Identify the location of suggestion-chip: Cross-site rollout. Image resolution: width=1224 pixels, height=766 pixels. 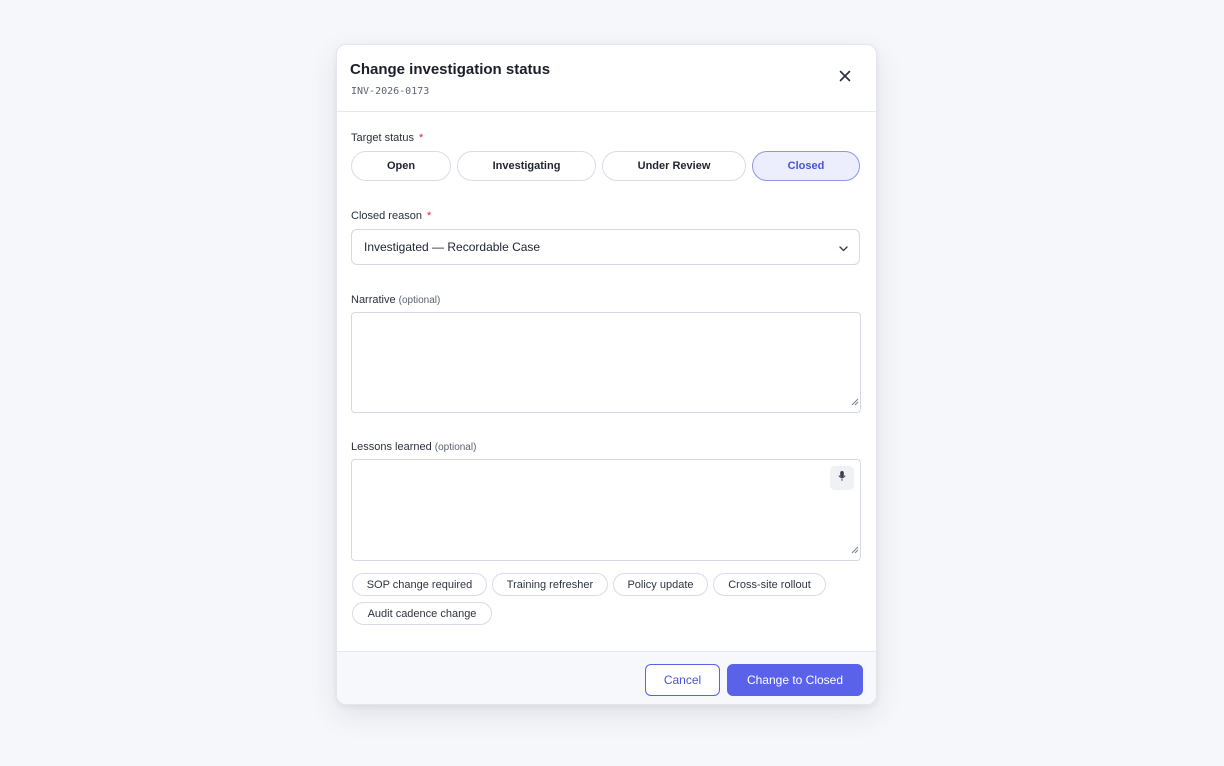
(769, 584).